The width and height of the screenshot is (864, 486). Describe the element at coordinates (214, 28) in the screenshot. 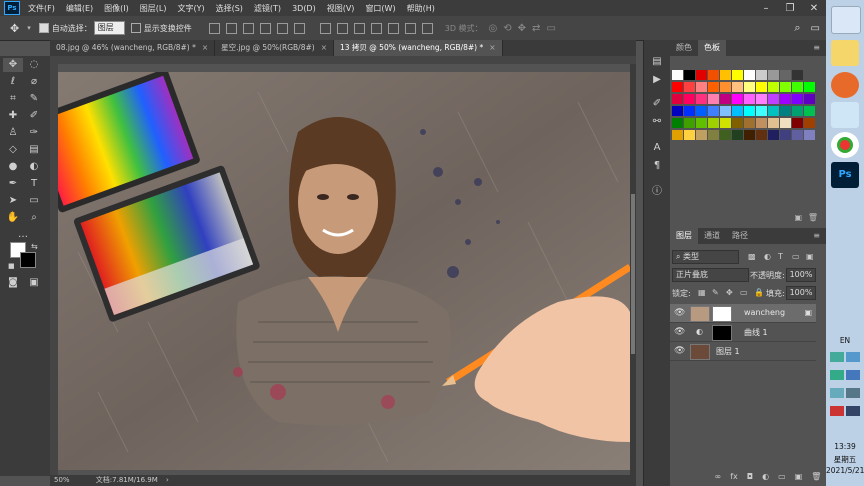

I see `align-top-icon` at that location.